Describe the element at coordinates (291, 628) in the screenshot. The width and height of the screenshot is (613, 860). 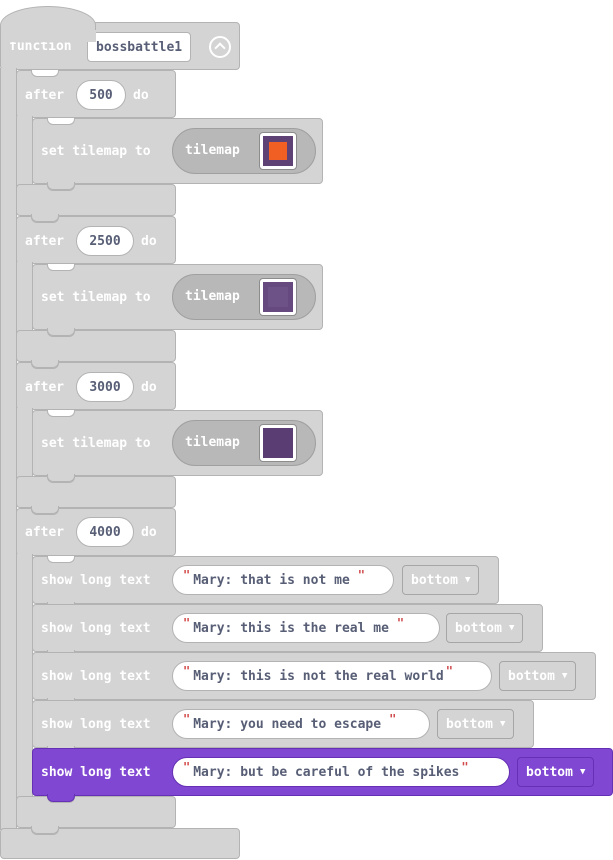
I see `text-string-value: Mary: this is the real me` at that location.